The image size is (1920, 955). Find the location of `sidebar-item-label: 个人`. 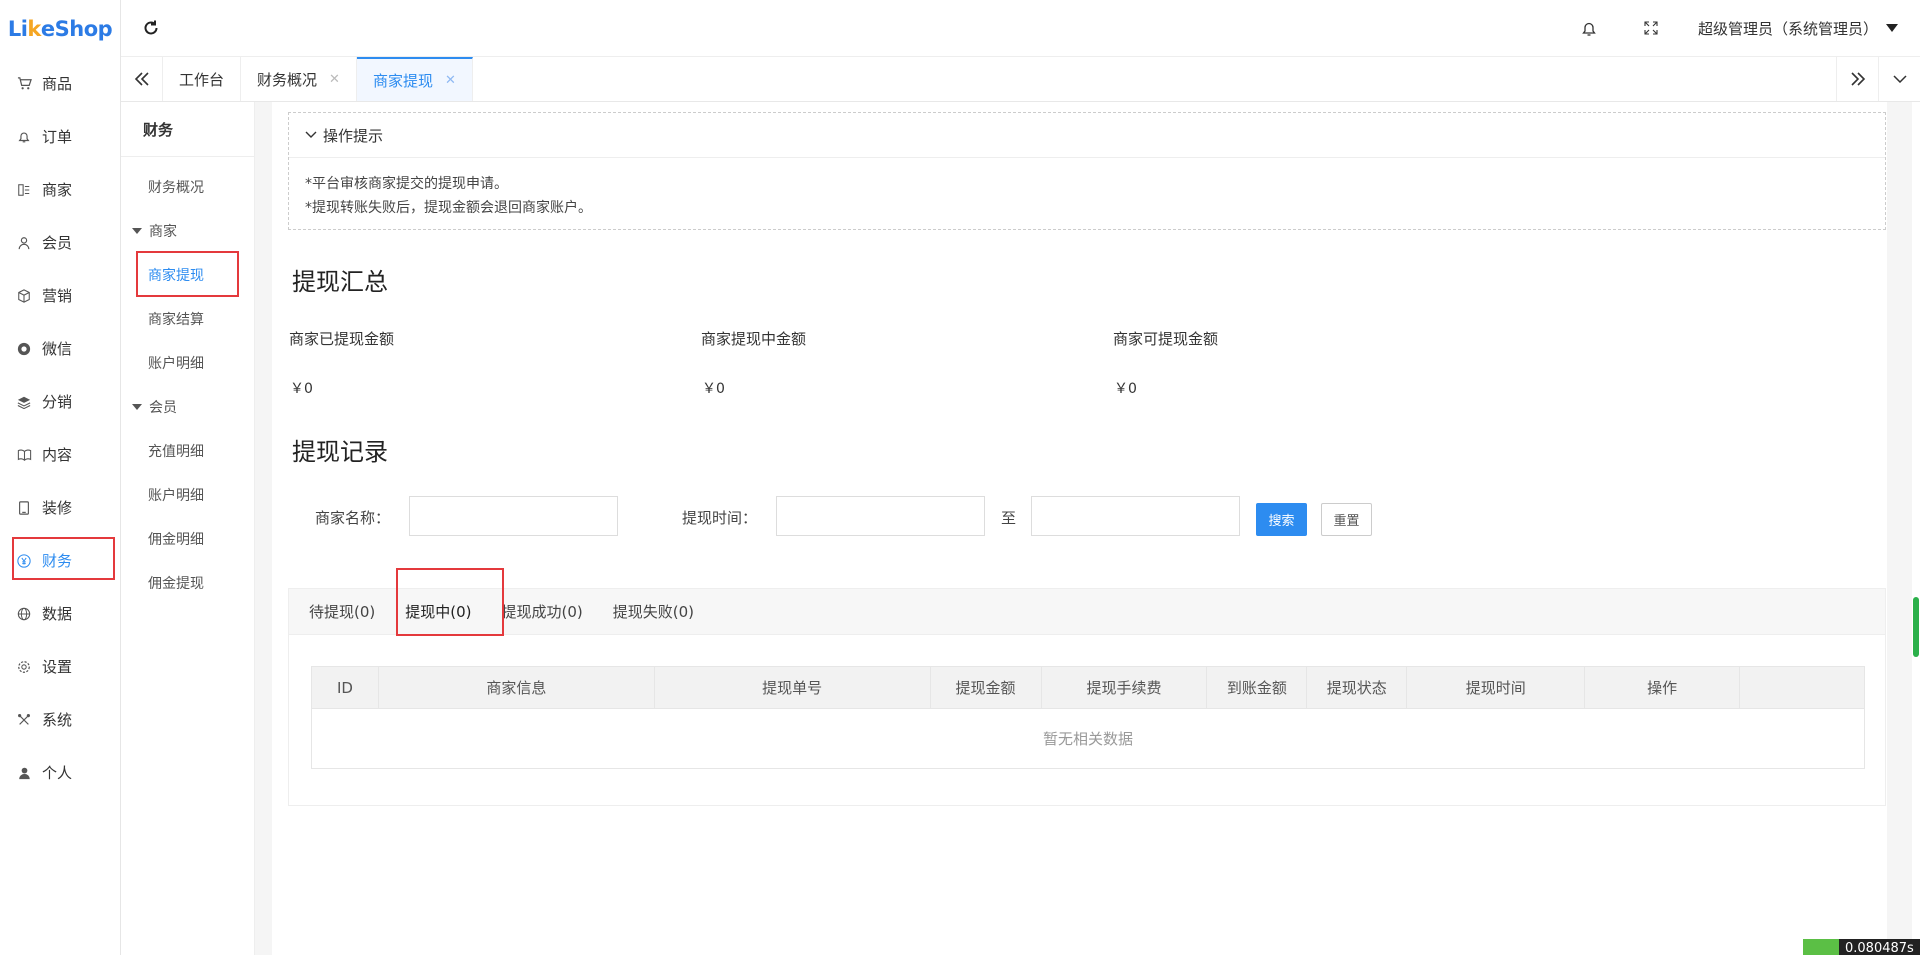

sidebar-item-label: 个人 is located at coordinates (57, 773).